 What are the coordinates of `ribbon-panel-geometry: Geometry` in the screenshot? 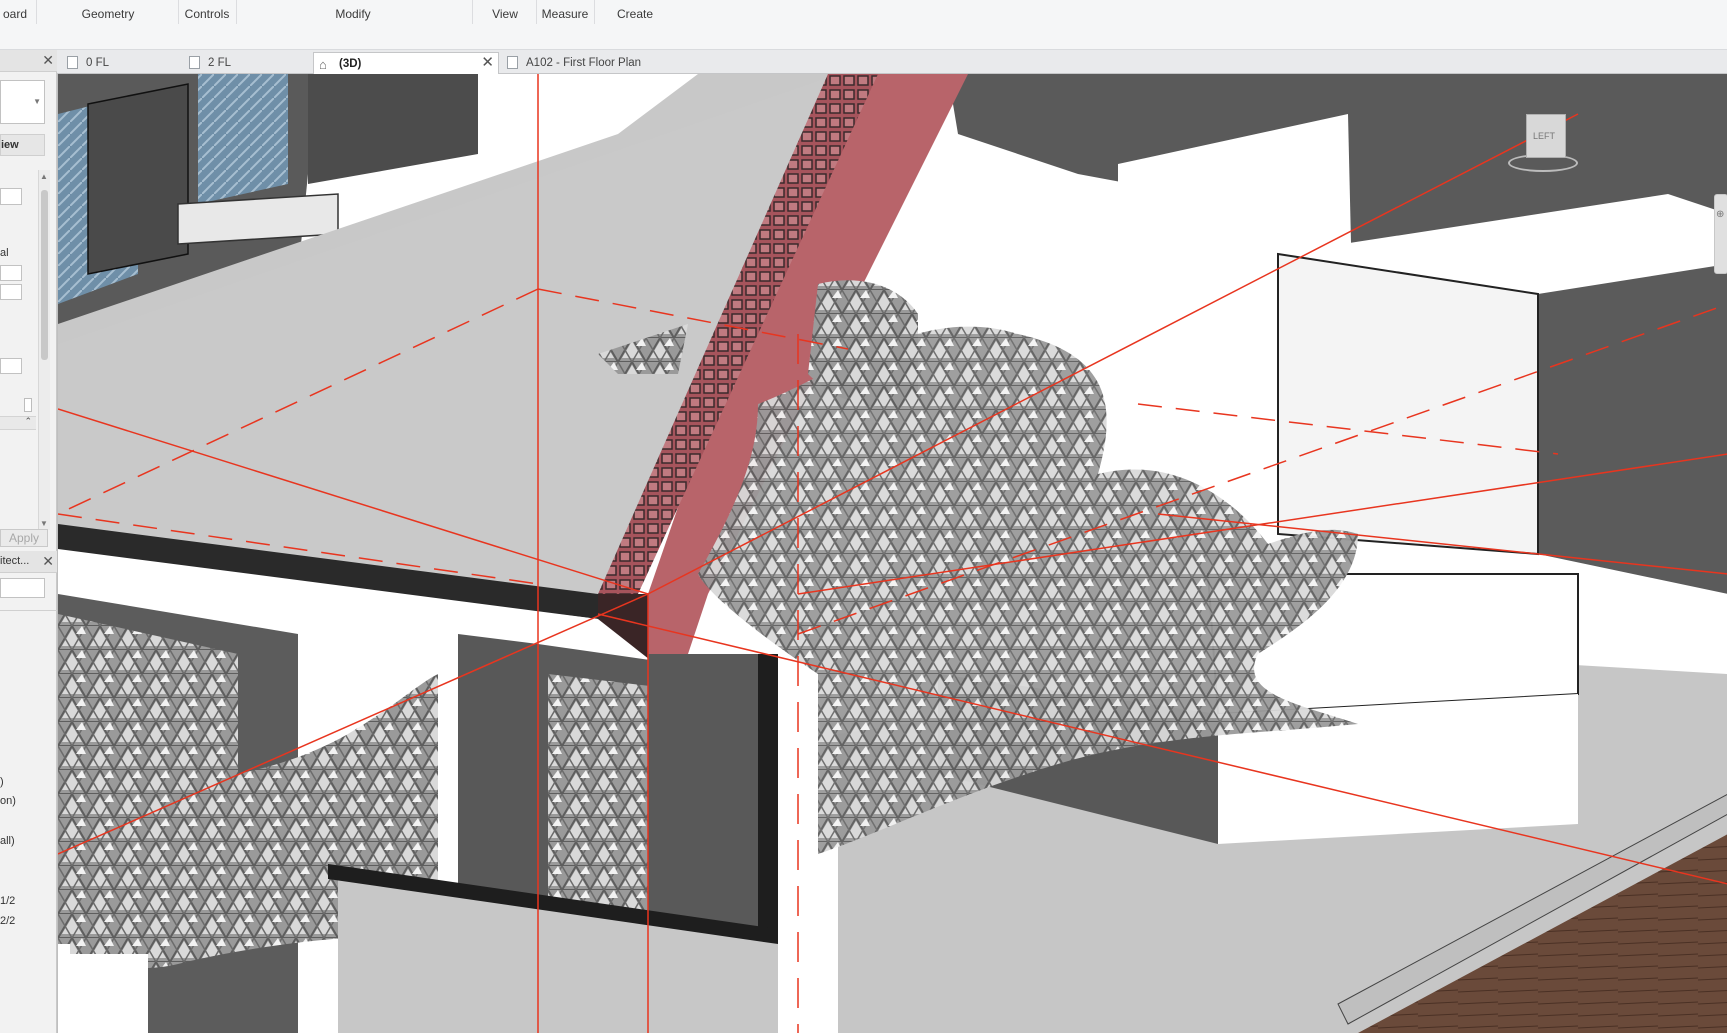 It's located at (108, 15).